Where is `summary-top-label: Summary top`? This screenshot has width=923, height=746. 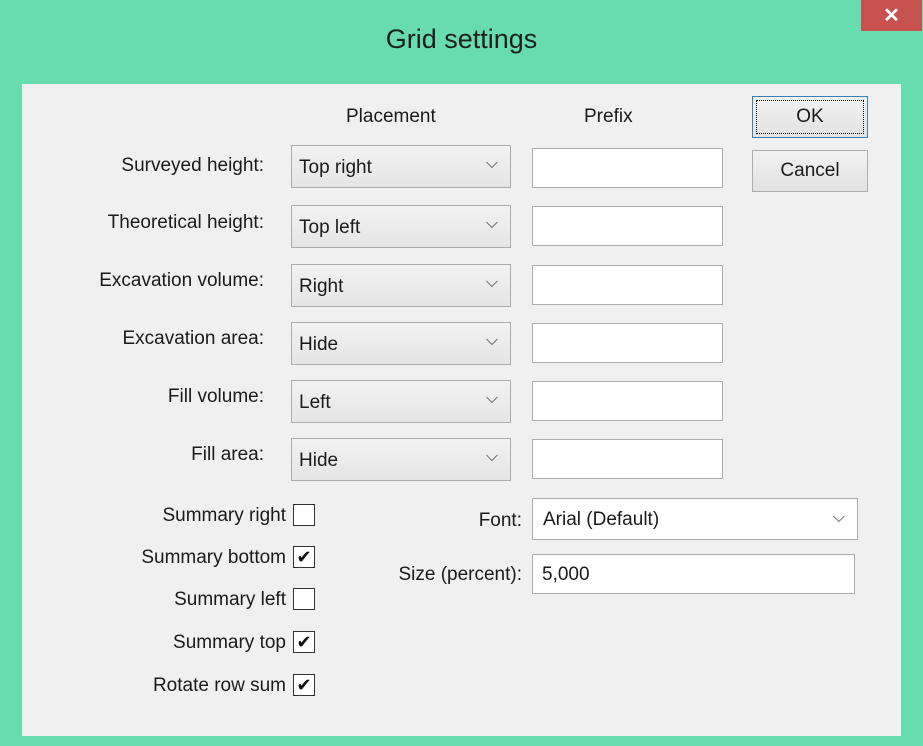
summary-top-label: Summary top is located at coordinates (229, 642).